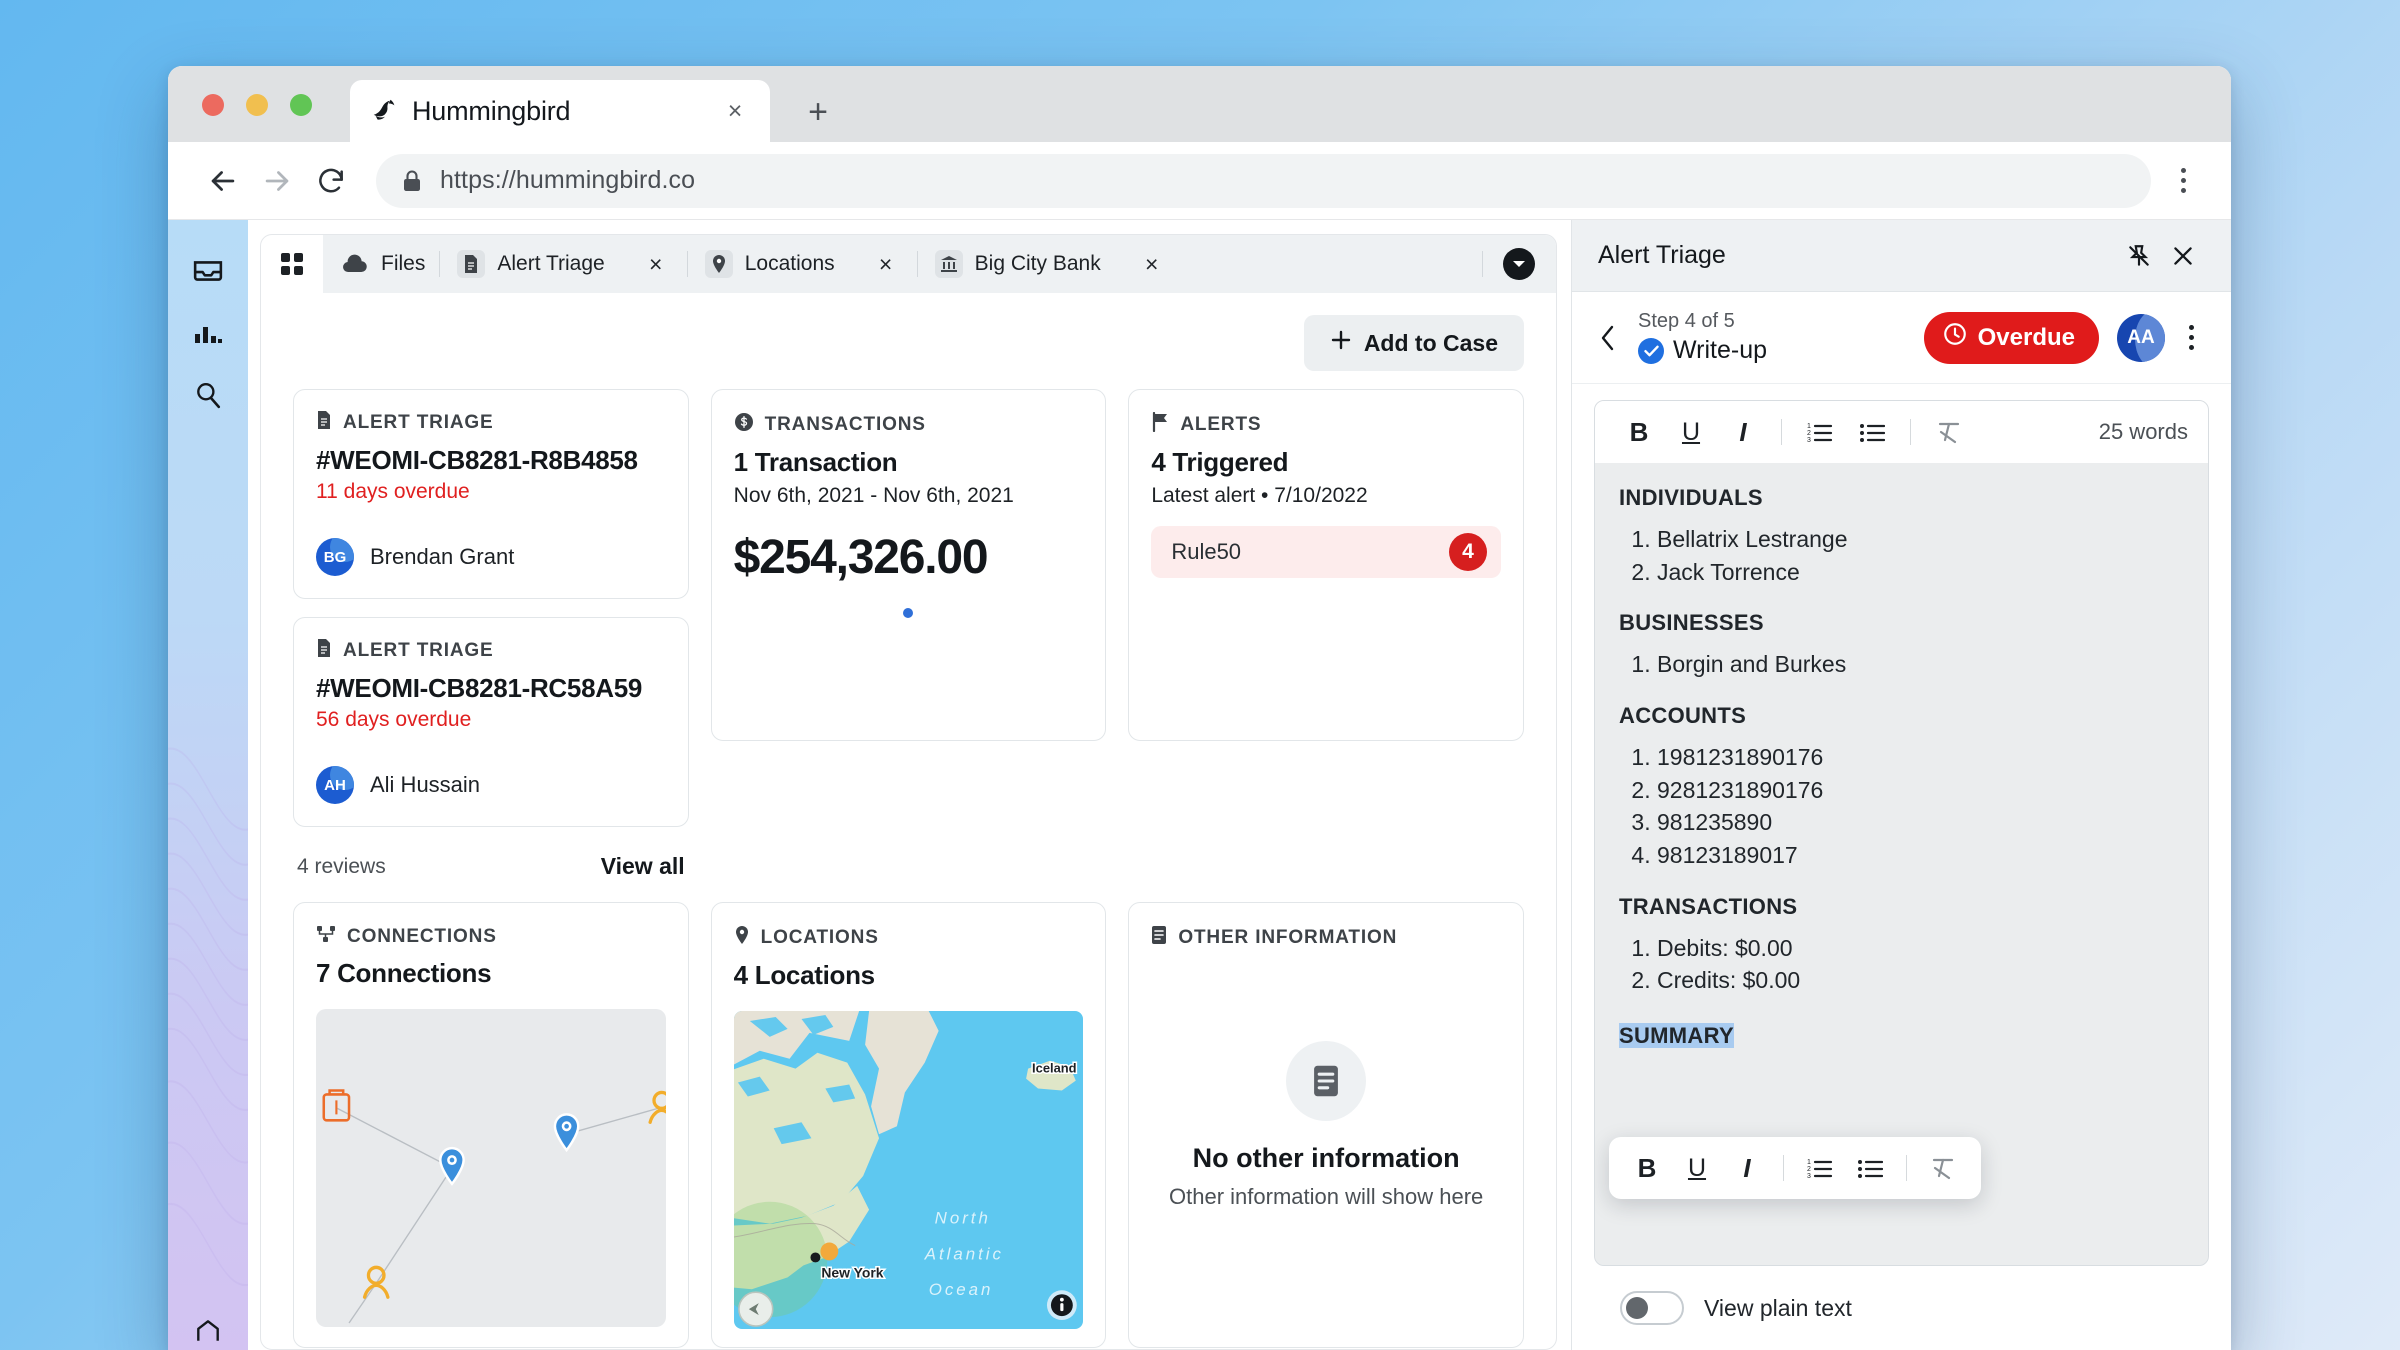  Describe the element at coordinates (908, 1170) in the screenshot. I see `locations-map: Iceland New York North Atlantic Ocean` at that location.